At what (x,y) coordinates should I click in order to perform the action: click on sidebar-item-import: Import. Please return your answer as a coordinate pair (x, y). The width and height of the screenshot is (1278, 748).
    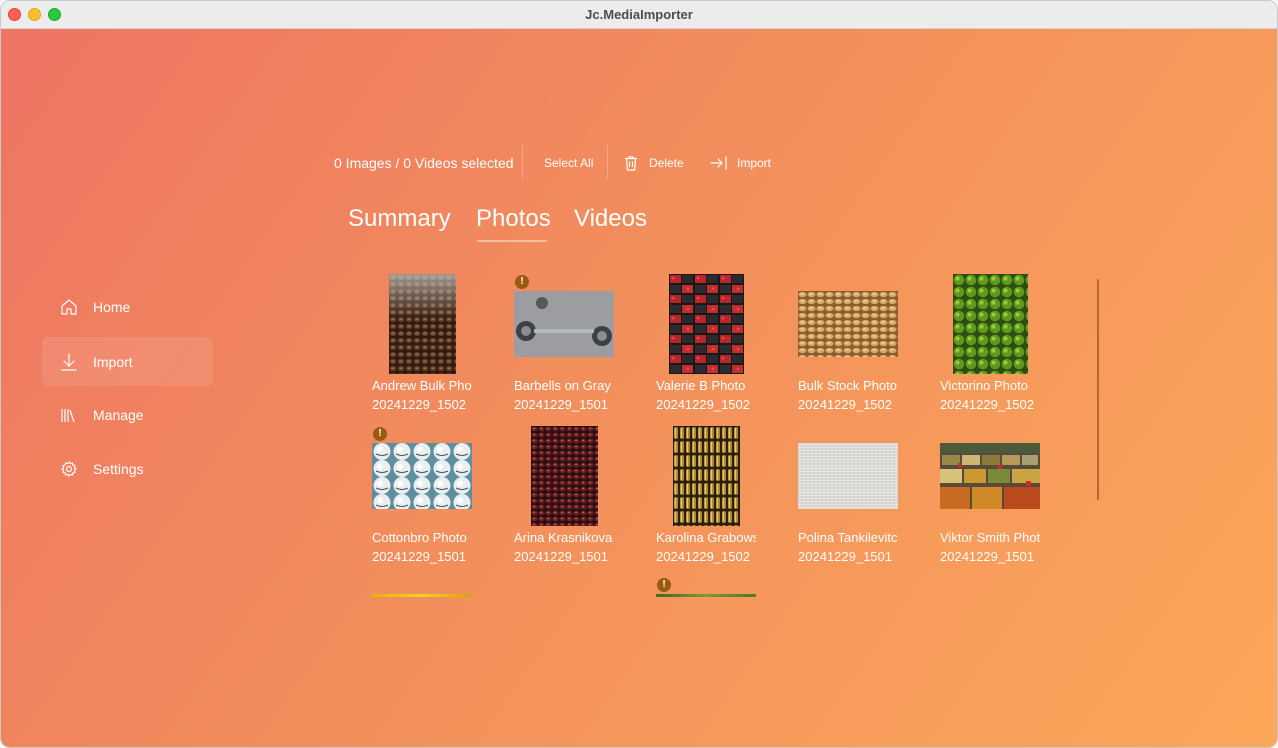
    Looking at the image, I should click on (127, 361).